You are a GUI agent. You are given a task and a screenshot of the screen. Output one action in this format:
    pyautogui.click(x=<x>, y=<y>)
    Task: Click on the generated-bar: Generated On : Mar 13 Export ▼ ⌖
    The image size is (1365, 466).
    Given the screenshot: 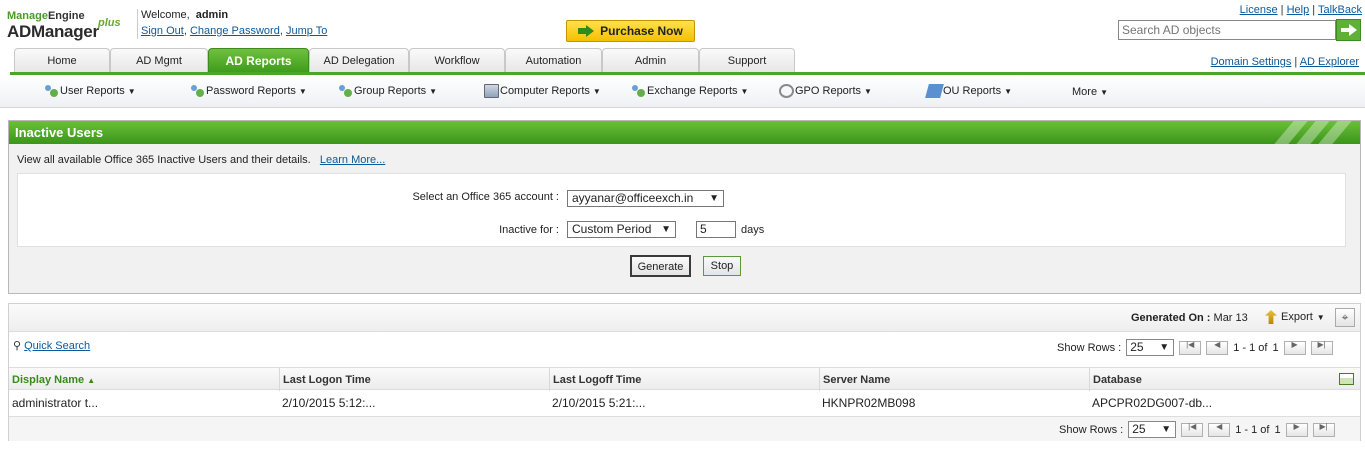 What is the action you would take?
    pyautogui.click(x=684, y=318)
    